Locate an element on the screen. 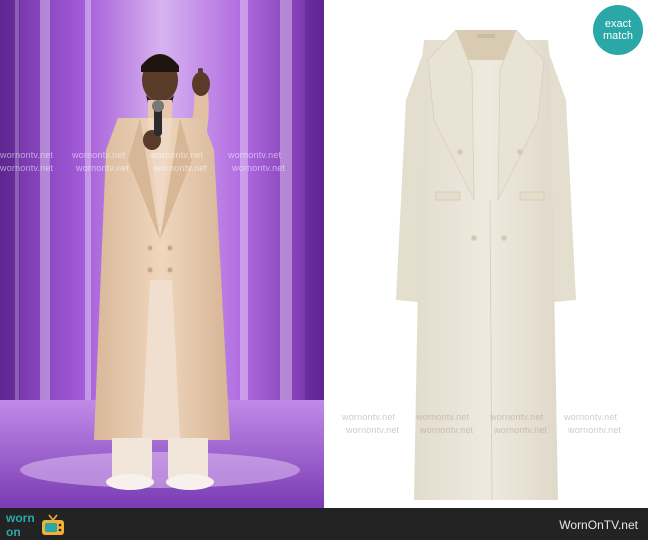  tv-icon is located at coordinates (53, 524).